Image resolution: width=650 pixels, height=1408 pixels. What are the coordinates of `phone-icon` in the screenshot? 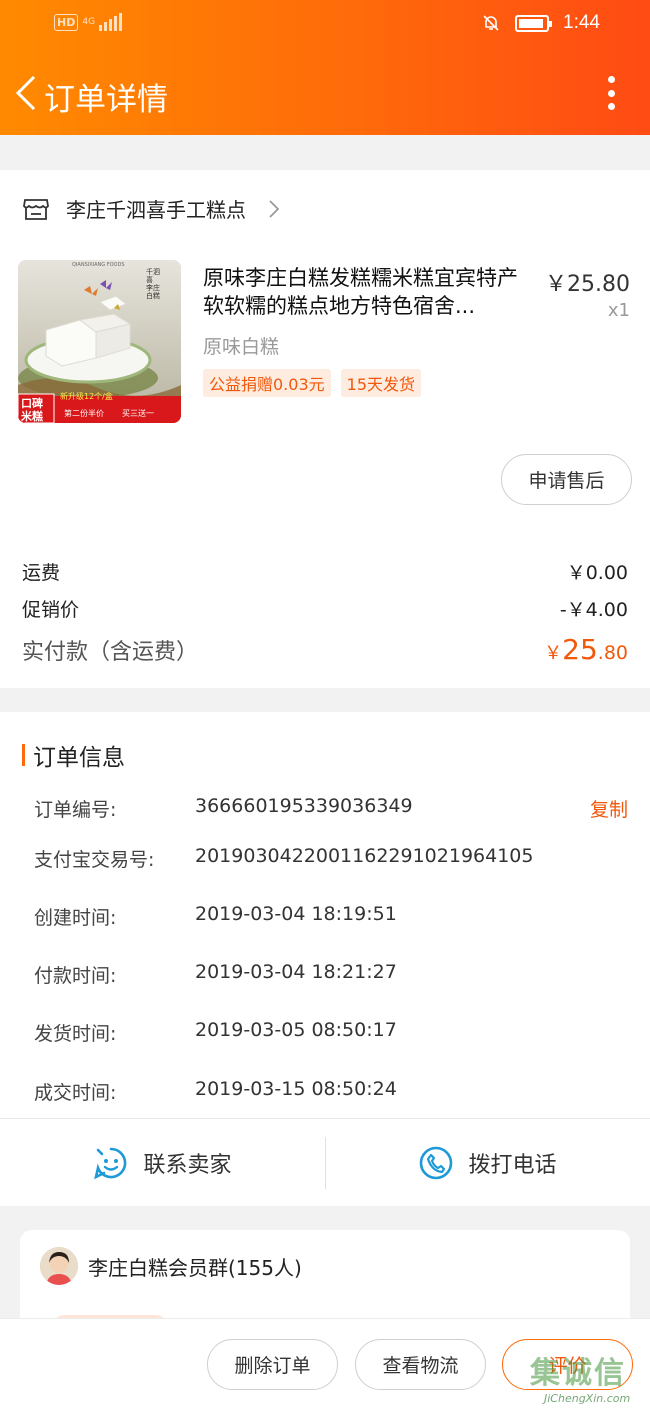 It's located at (436, 1163).